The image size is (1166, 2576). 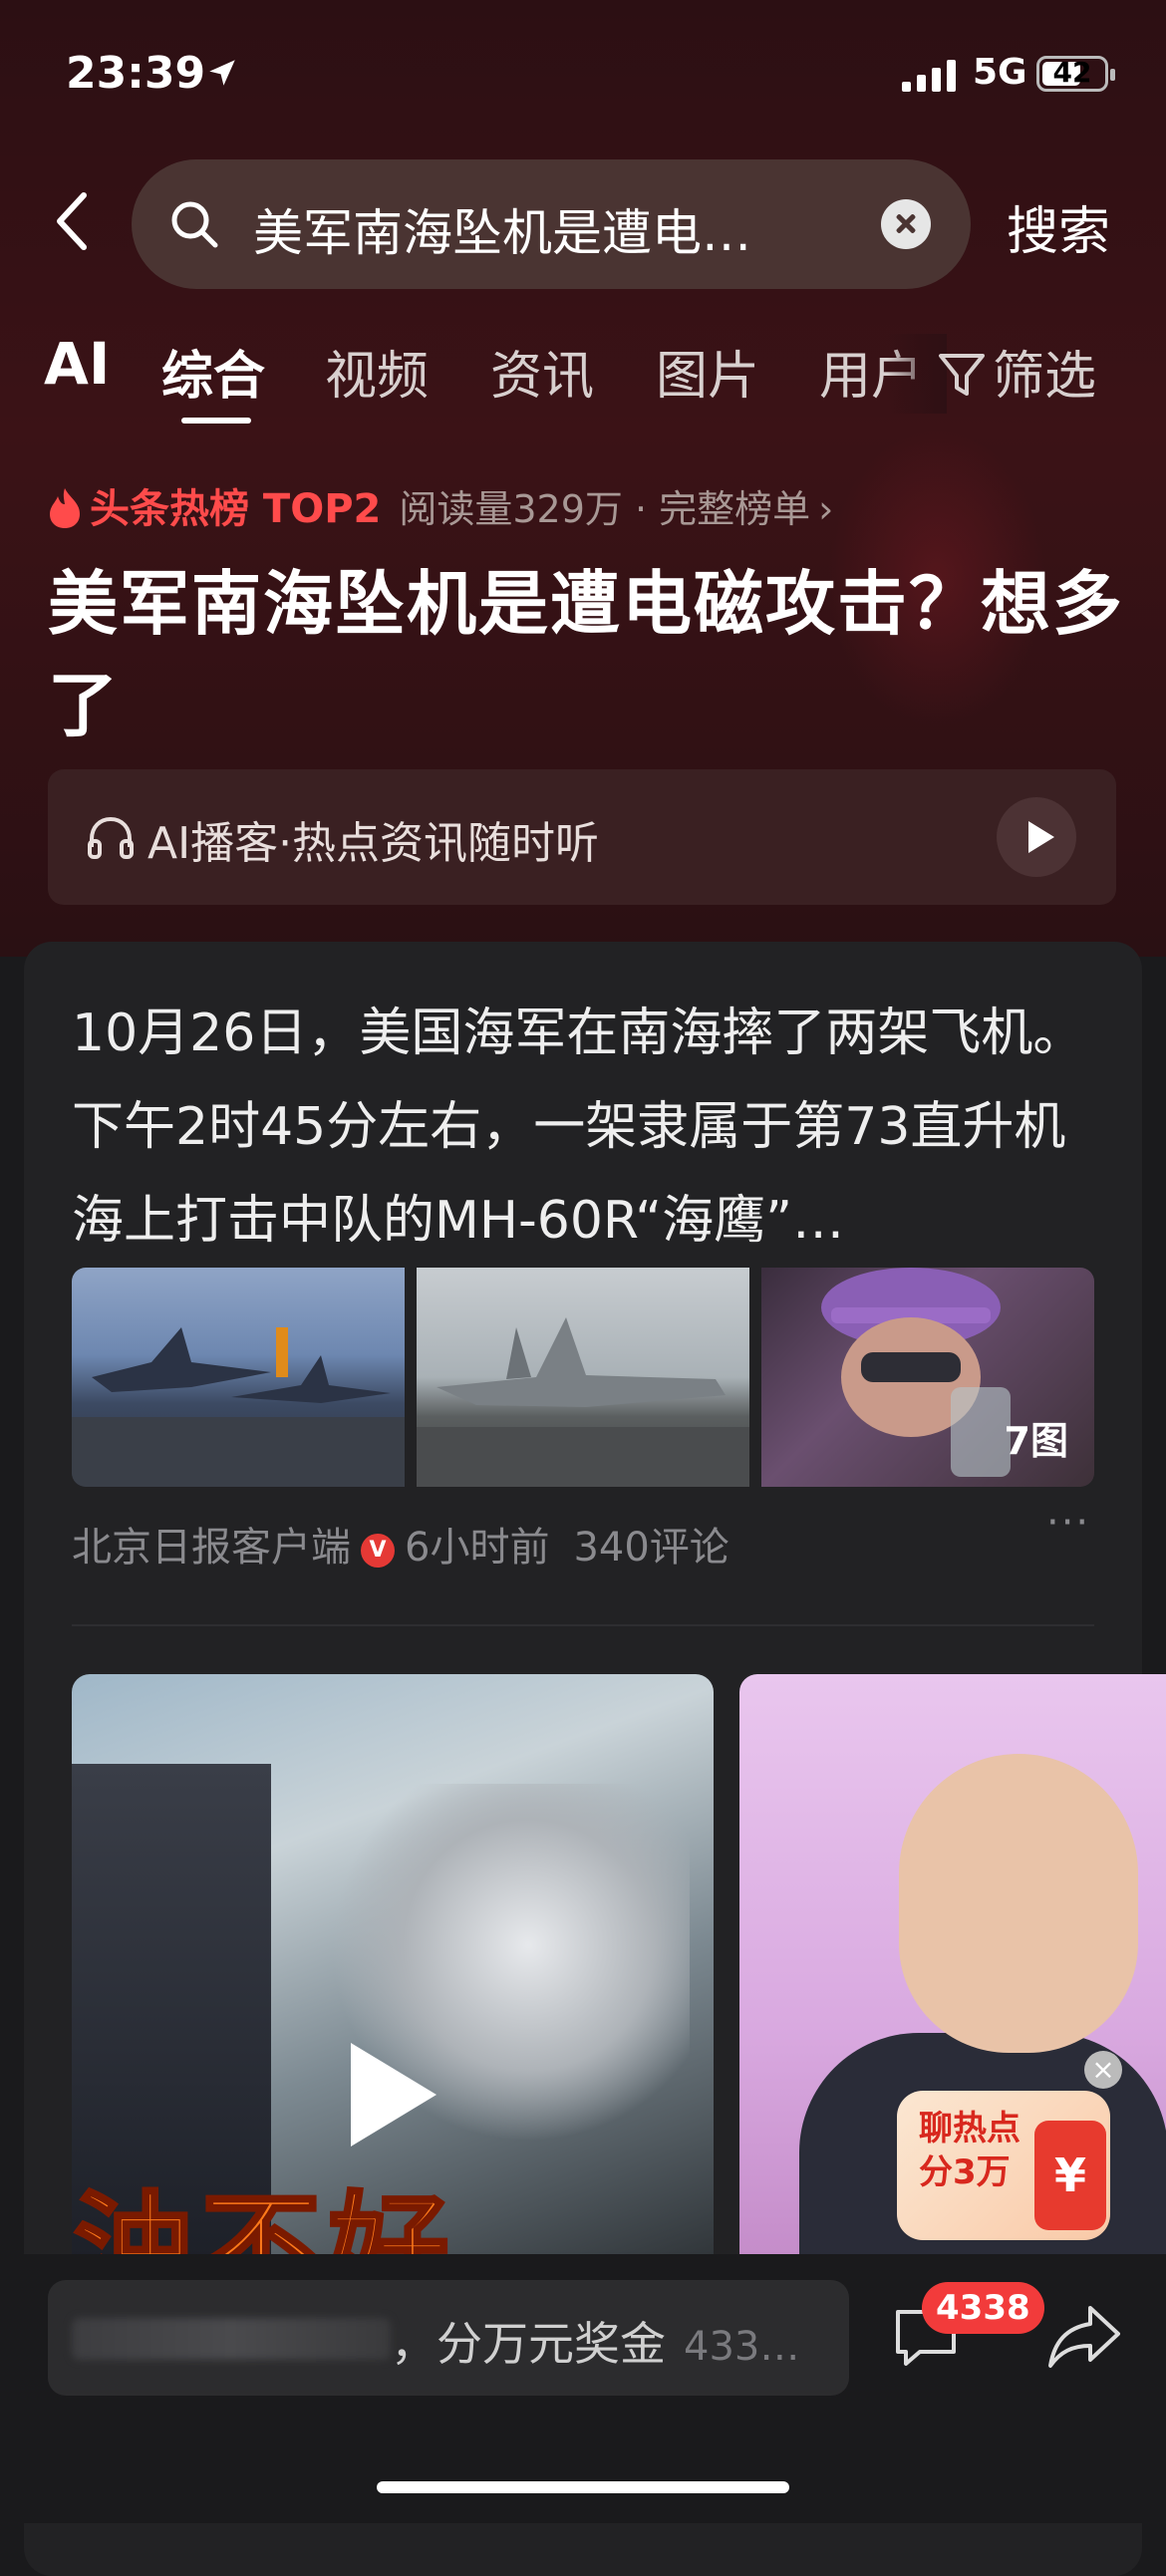 What do you see at coordinates (236, 509) in the screenshot?
I see `hot-list-label: 头条热榜 TOP2` at bounding box center [236, 509].